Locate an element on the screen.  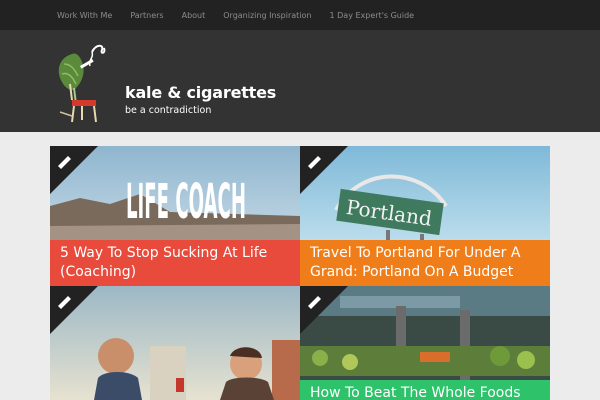
nav-item-partners: Partners is located at coordinates (146, 15).